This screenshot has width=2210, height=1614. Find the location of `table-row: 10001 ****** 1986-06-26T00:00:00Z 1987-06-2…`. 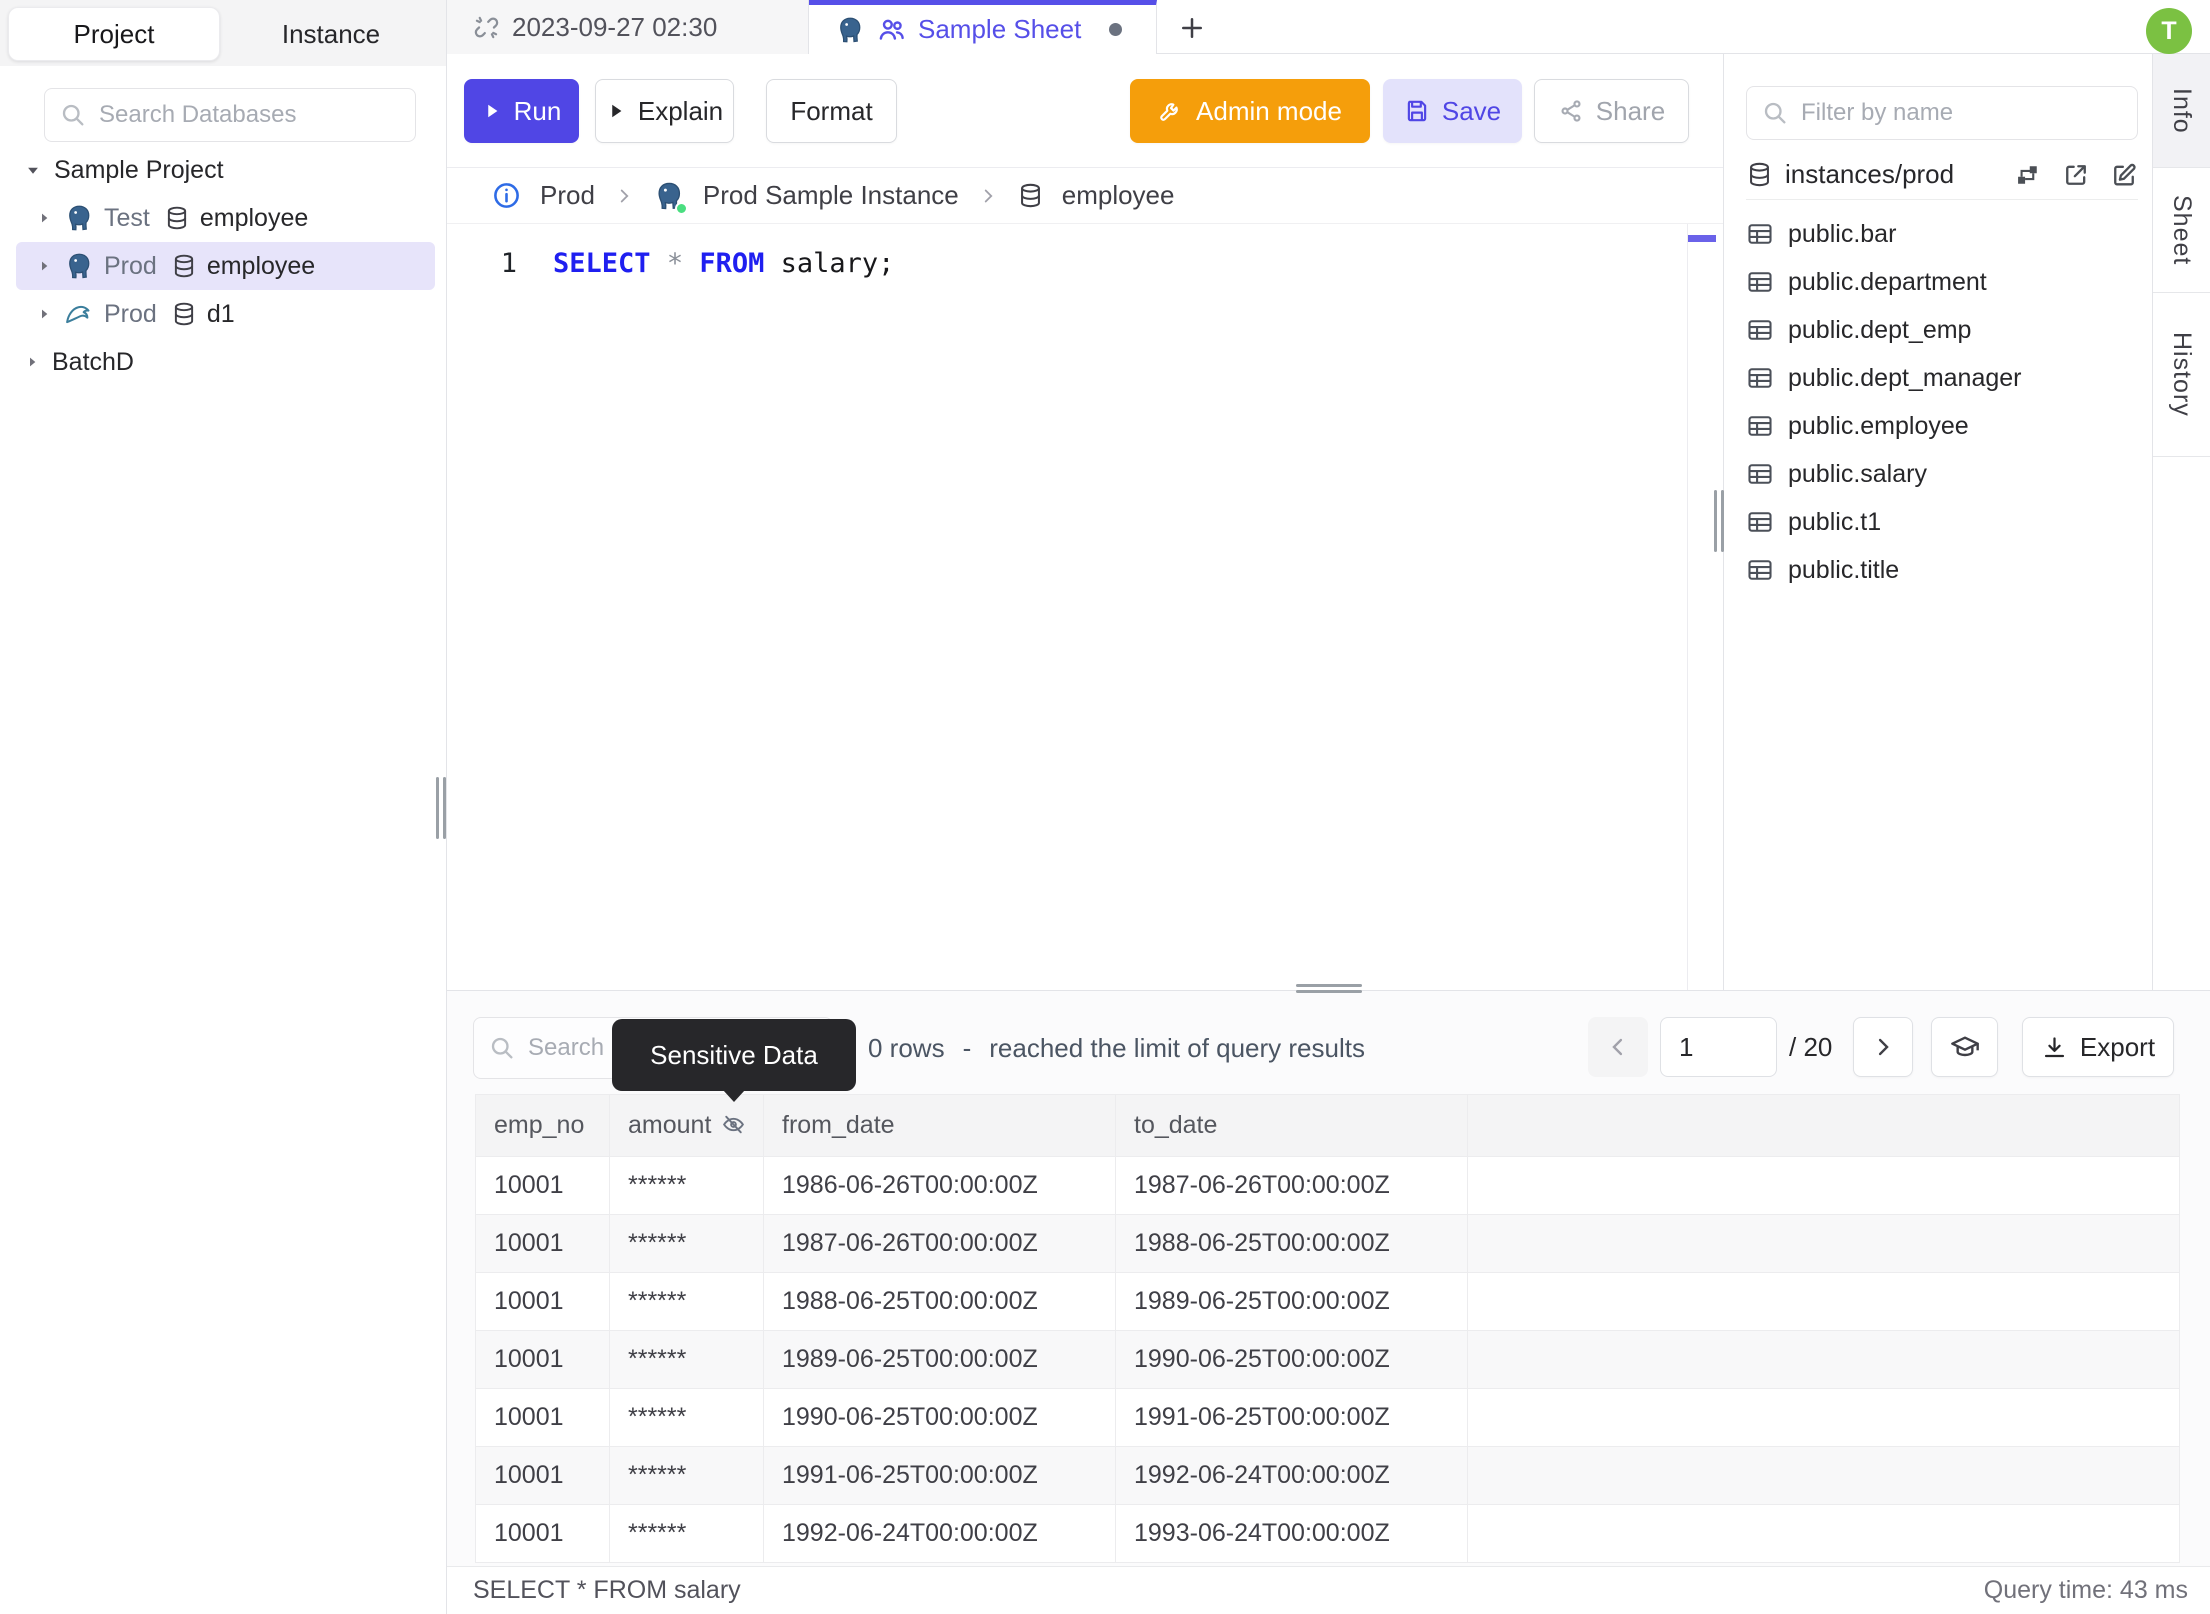

table-row: 10001 ****** 1986-06-26T00:00:00Z 1987-06-2… is located at coordinates (1327, 1185).